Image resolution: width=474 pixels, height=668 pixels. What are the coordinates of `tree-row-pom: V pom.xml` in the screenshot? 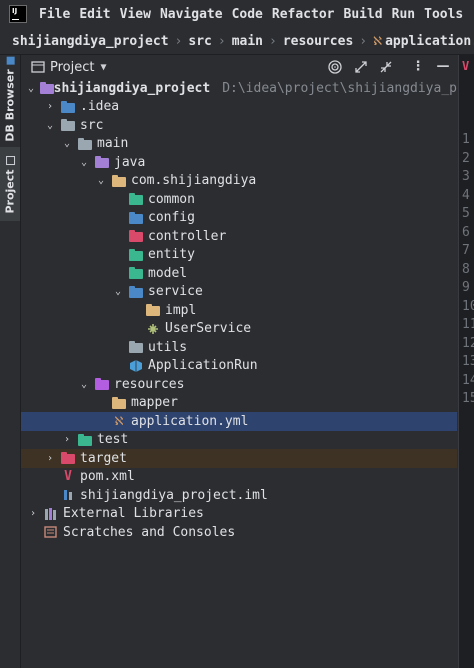 It's located at (239, 477).